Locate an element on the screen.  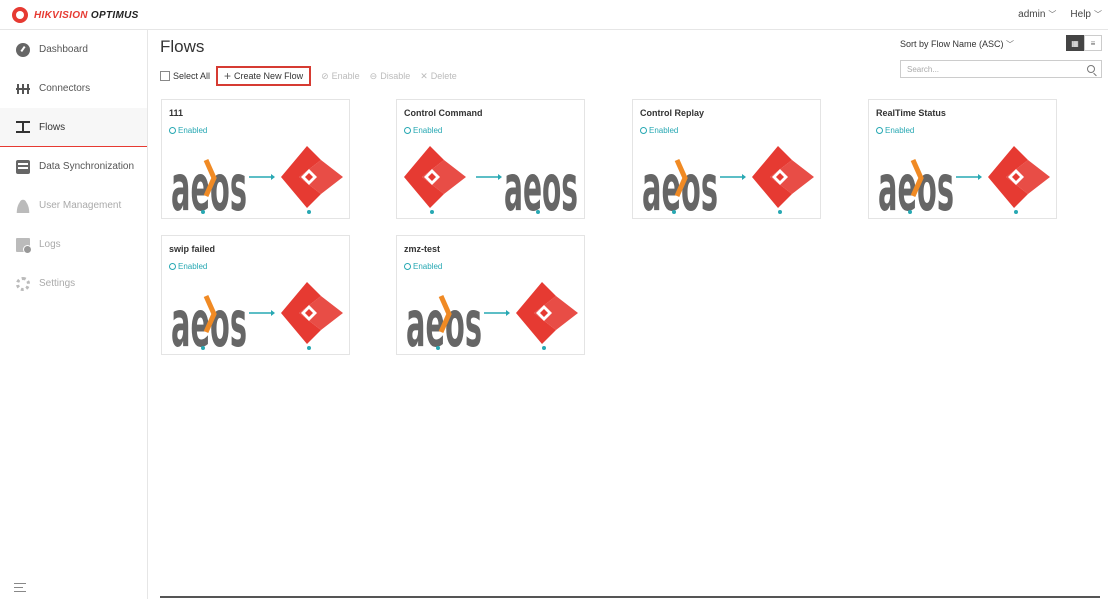
enable-button: ⊘ Enable is located at coordinates (340, 76).